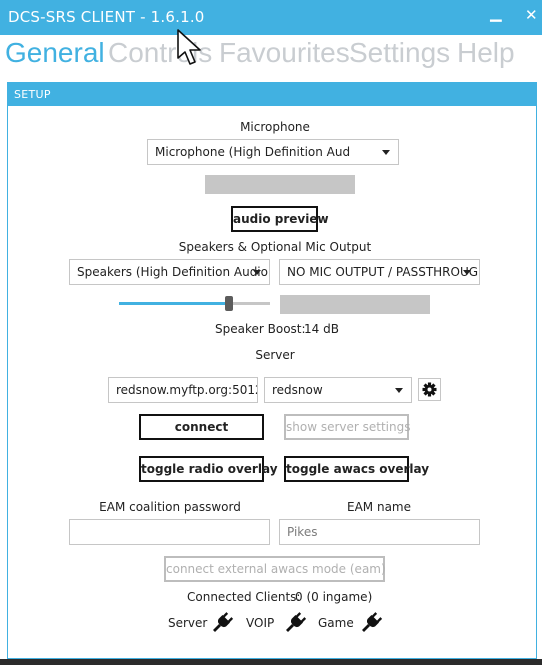  I want to click on mic-output-select-value: NO MIC OUTPUT / PASSTHROUGH, so click(383, 272).